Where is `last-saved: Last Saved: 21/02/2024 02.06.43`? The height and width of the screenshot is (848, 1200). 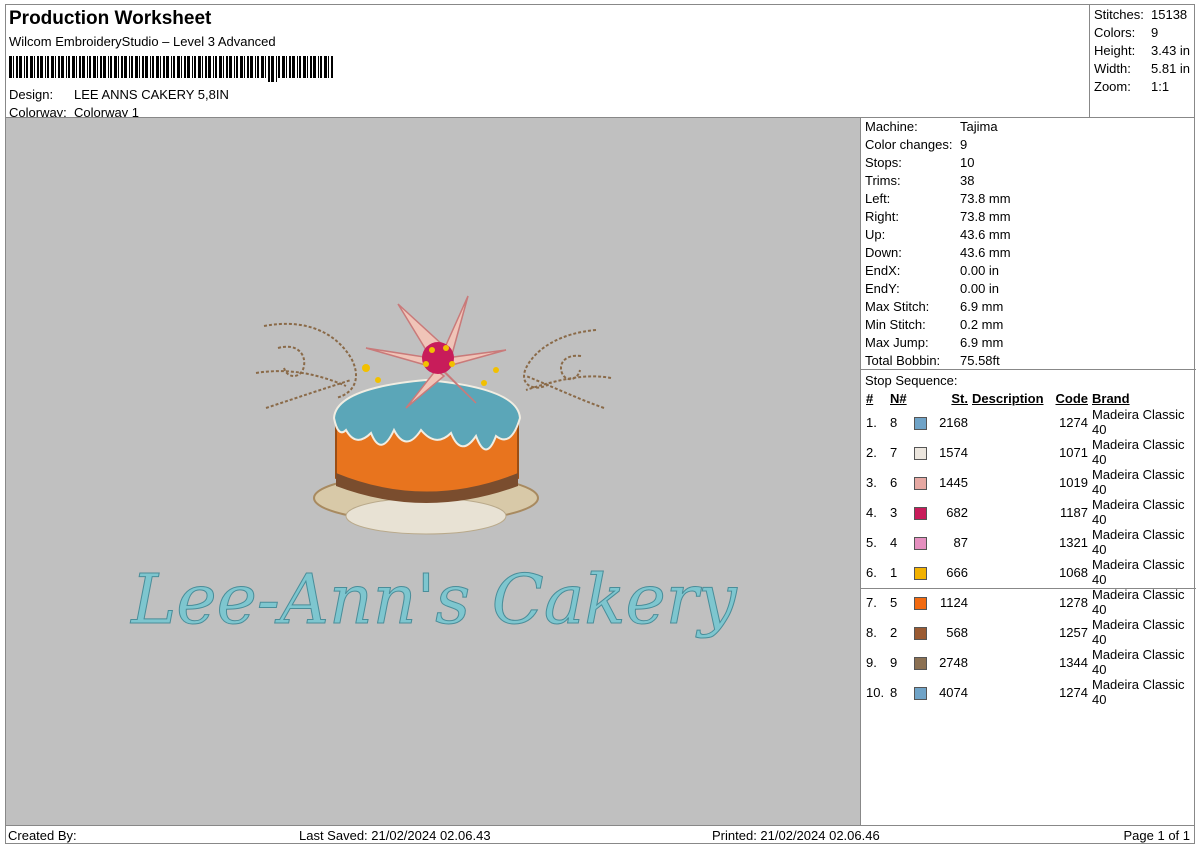
last-saved: Last Saved: 21/02/2024 02.06.43 is located at coordinates (395, 835).